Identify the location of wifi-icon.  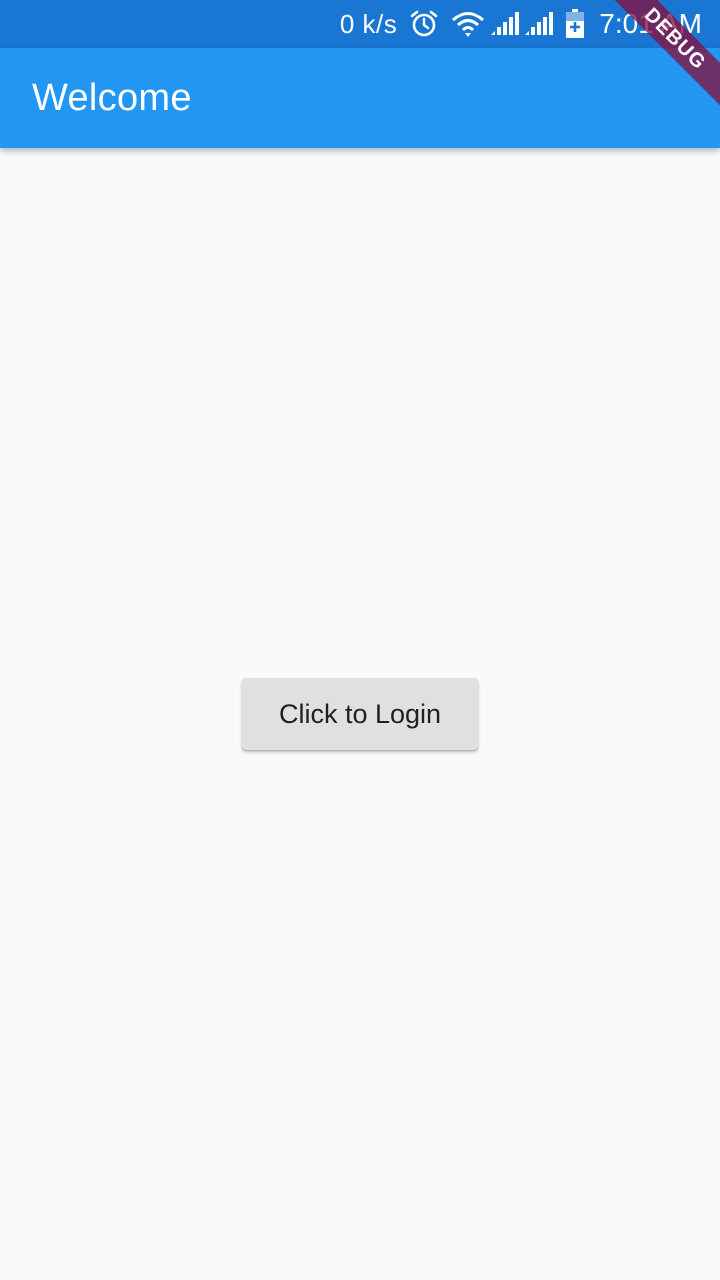
(468, 24).